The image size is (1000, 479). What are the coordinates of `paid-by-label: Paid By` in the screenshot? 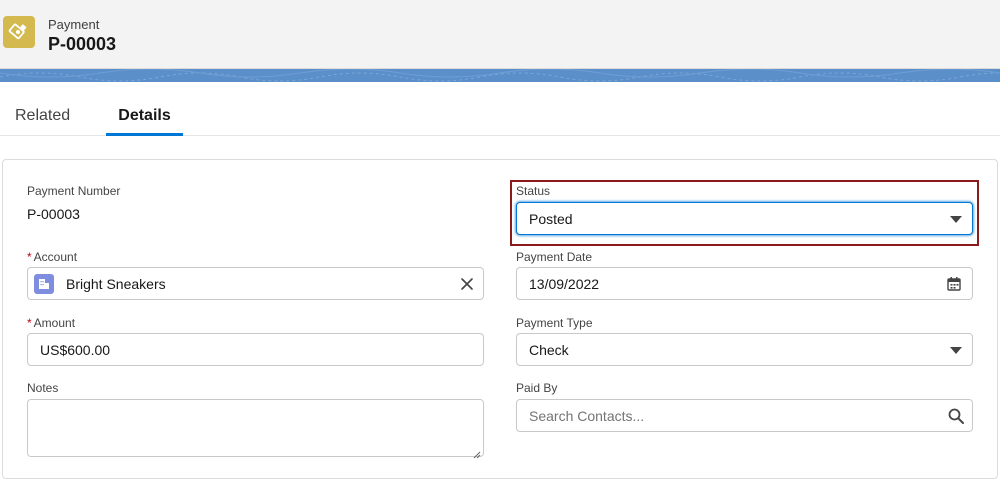 It's located at (537, 388).